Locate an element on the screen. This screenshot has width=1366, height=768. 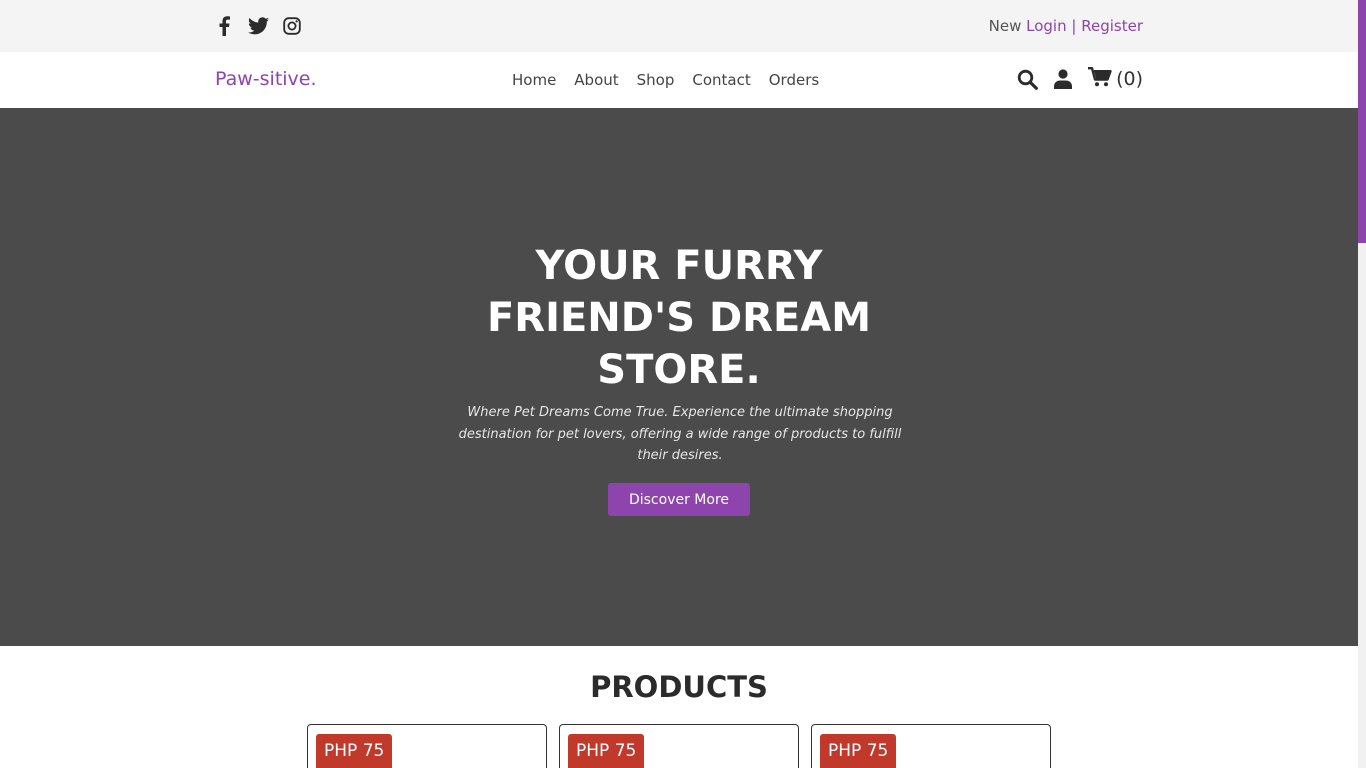
products-heading: PRODUCTS is located at coordinates (679, 687).